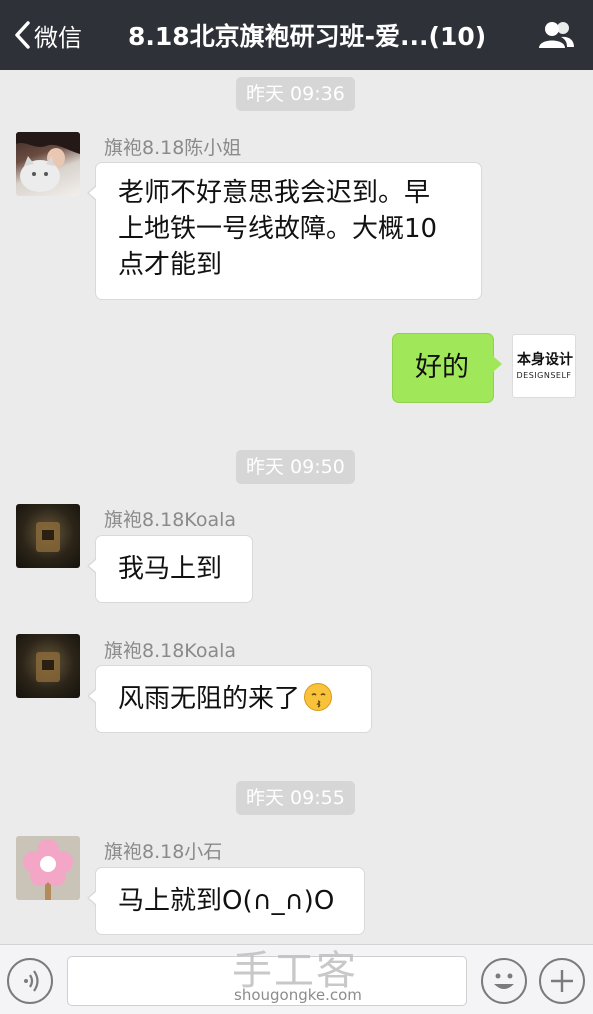 This screenshot has height=1014, width=593. Describe the element at coordinates (442, 367) in the screenshot. I see `message-text: 好的` at that location.